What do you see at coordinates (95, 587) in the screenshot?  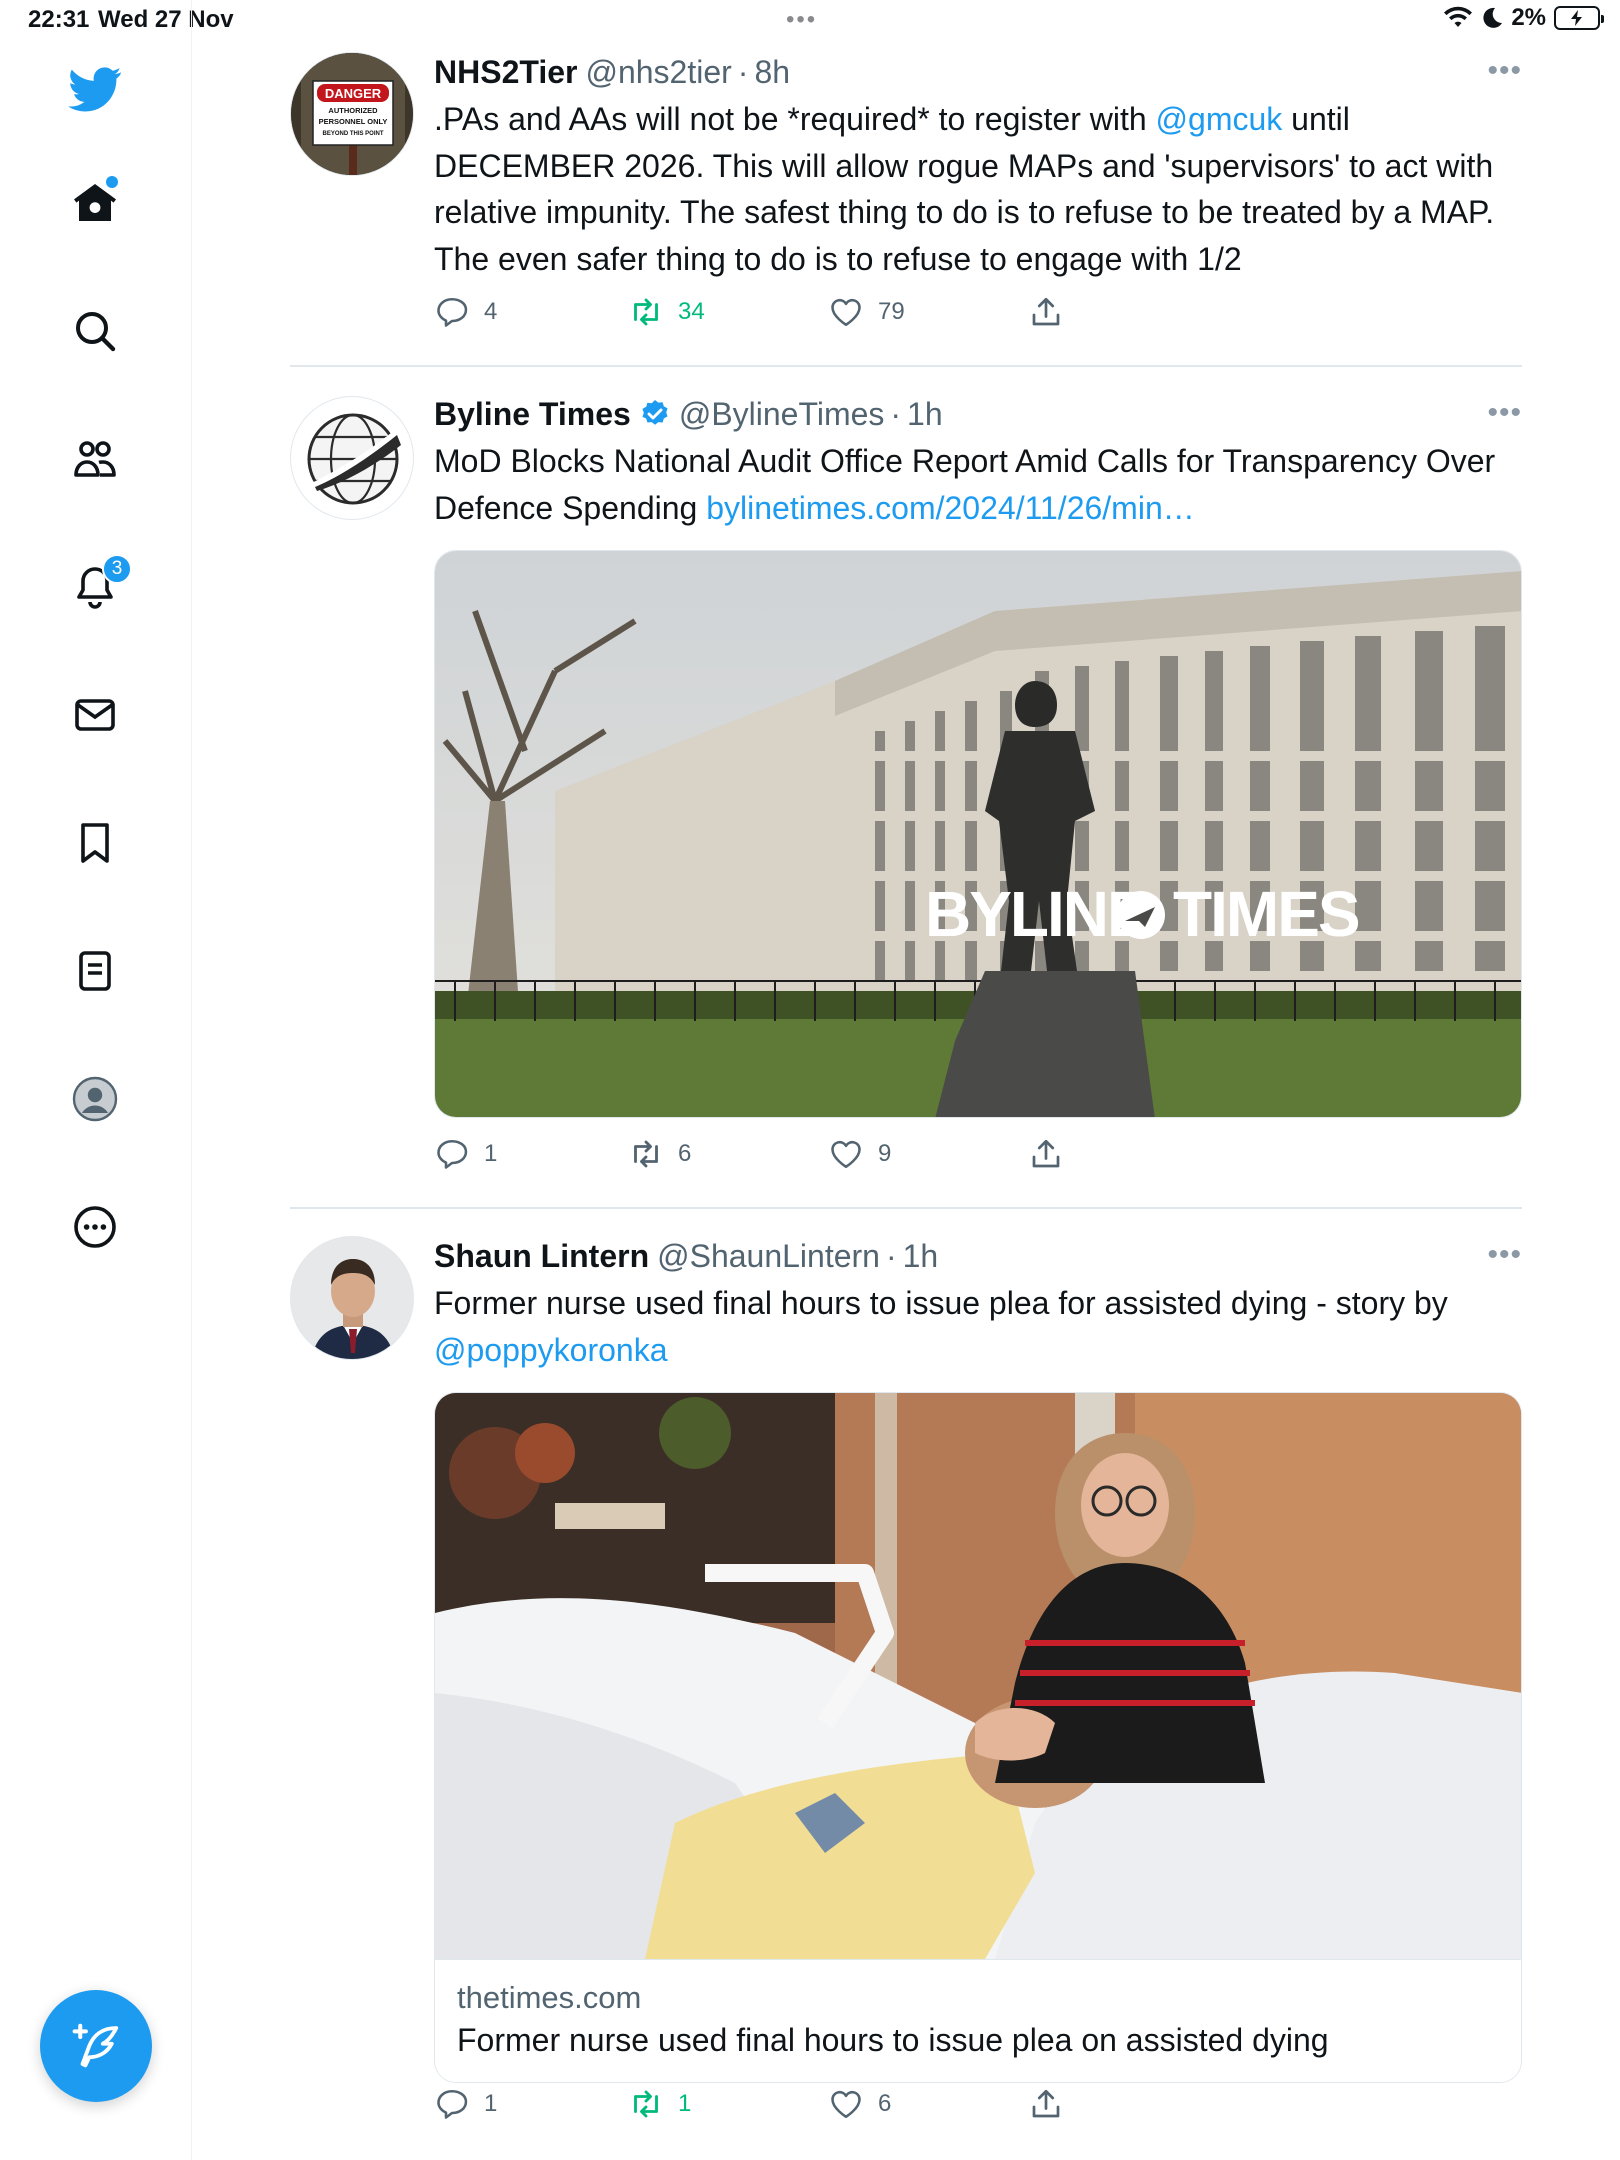 I see `sidebar-item-notifications: 3` at bounding box center [95, 587].